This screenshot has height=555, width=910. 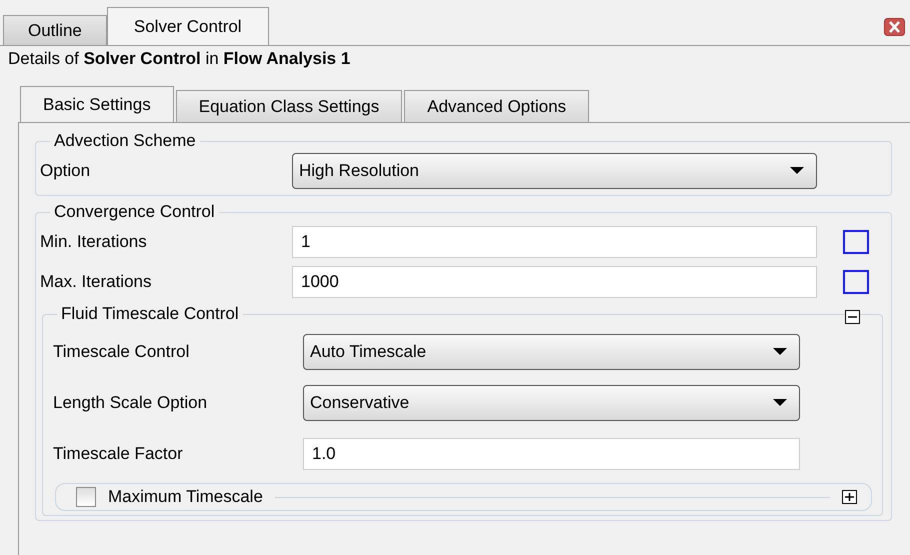 What do you see at coordinates (497, 106) in the screenshot?
I see `settings-tab: Advanced Options` at bounding box center [497, 106].